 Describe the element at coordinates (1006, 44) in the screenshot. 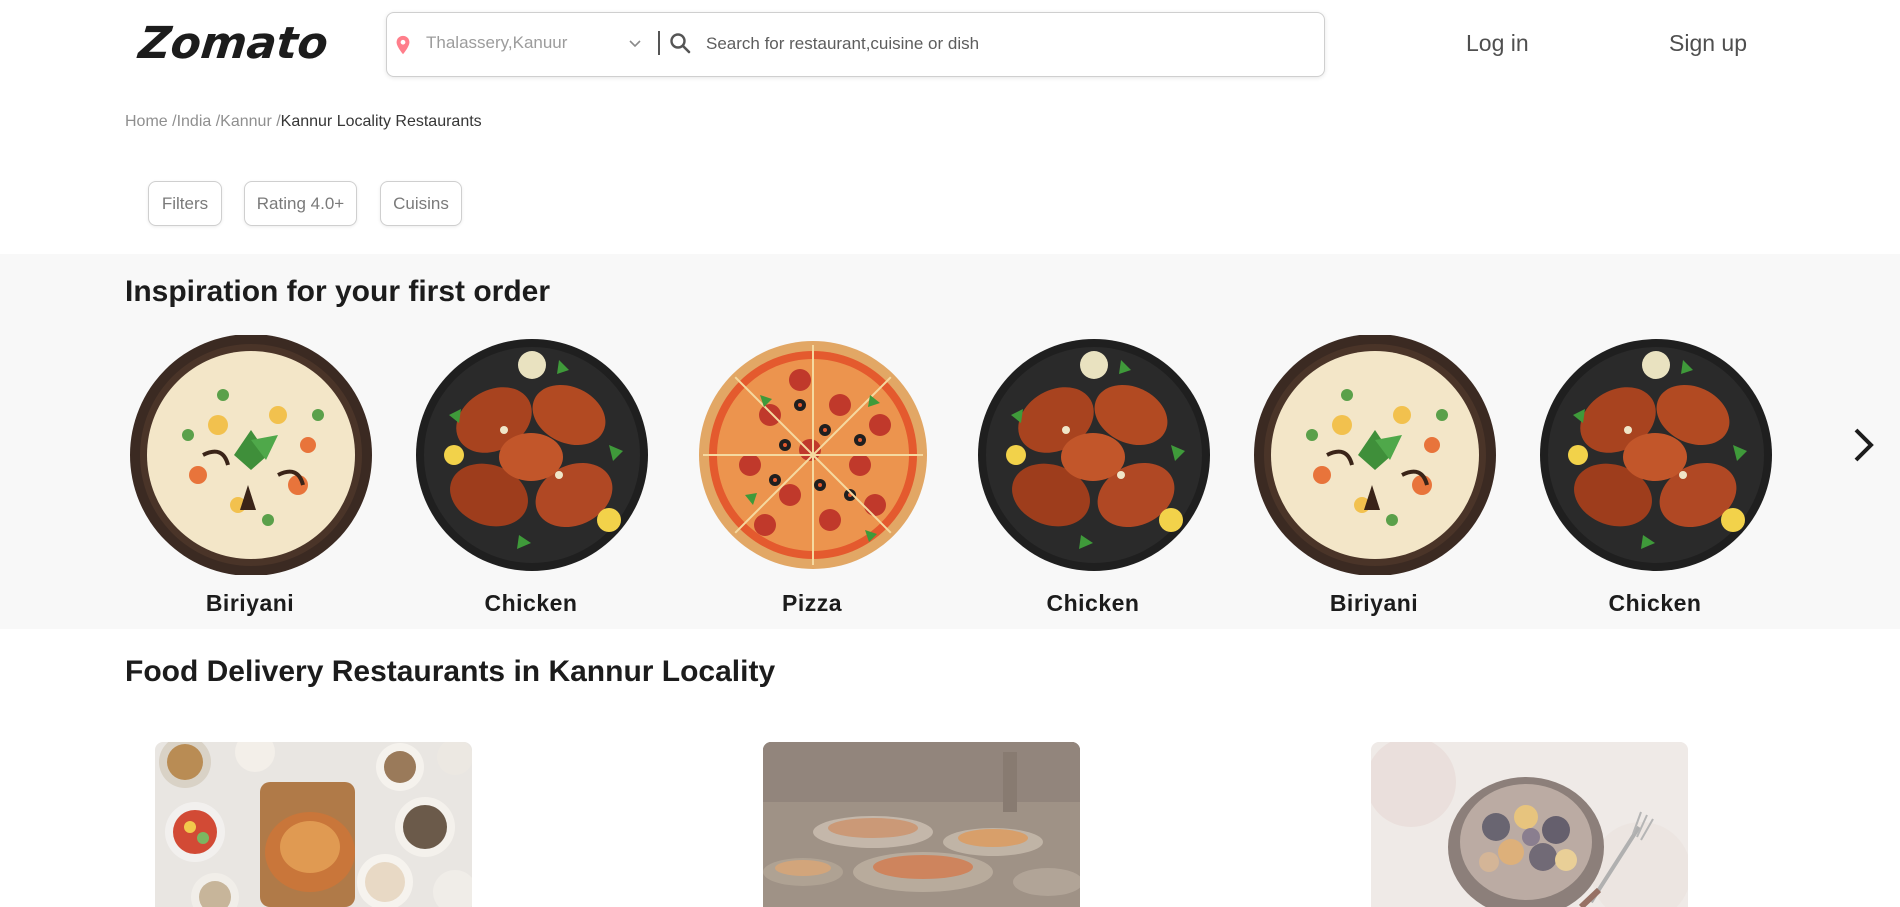

I see `search-input` at that location.